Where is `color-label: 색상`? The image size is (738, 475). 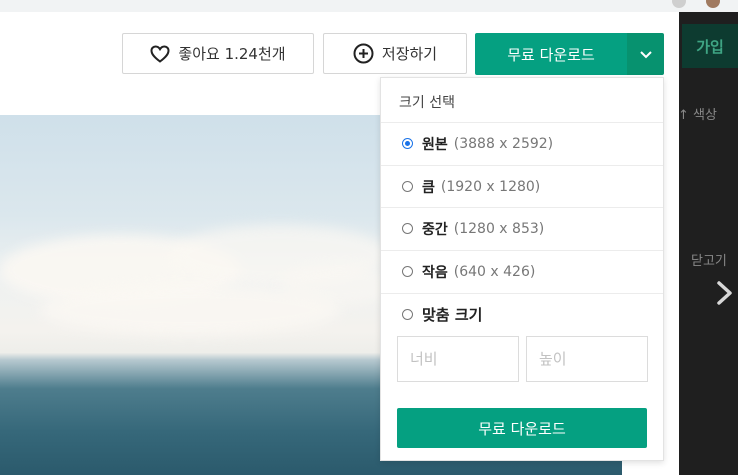 color-label: 색상 is located at coordinates (705, 115).